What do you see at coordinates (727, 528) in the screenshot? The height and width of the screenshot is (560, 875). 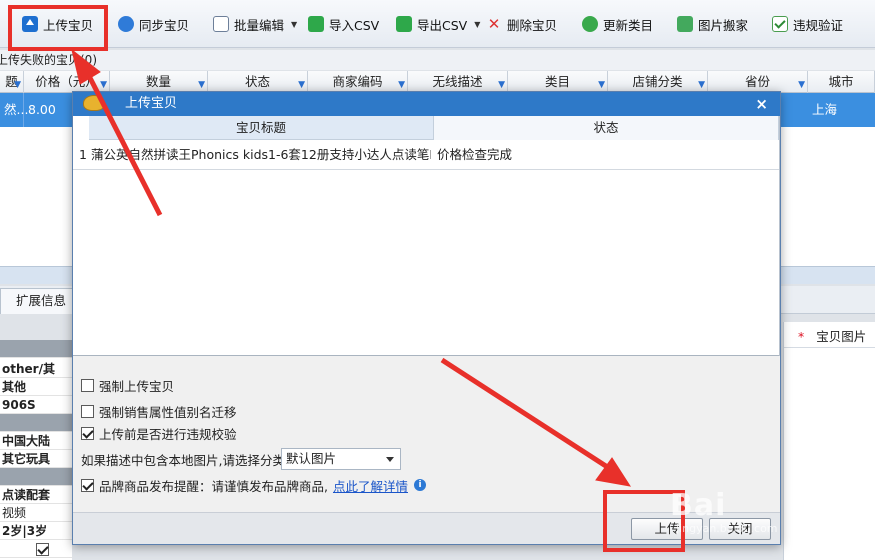 I see `watermark-url: jingyan.baidu.com` at bounding box center [727, 528].